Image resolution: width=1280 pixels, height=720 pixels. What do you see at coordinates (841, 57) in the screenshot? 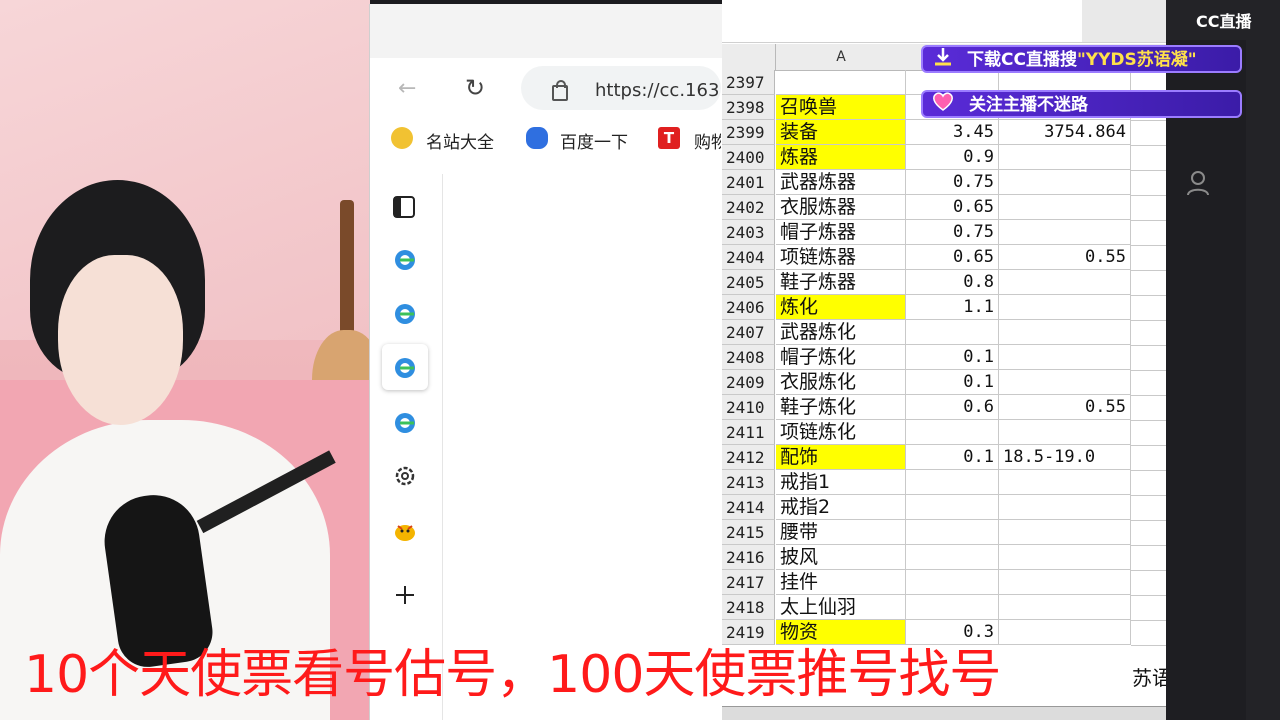
I see `column-header-a: A` at bounding box center [841, 57].